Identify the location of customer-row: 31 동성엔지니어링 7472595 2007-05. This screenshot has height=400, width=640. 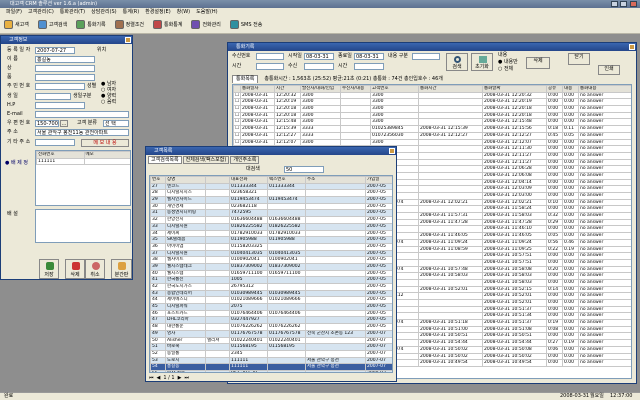
(271, 213).